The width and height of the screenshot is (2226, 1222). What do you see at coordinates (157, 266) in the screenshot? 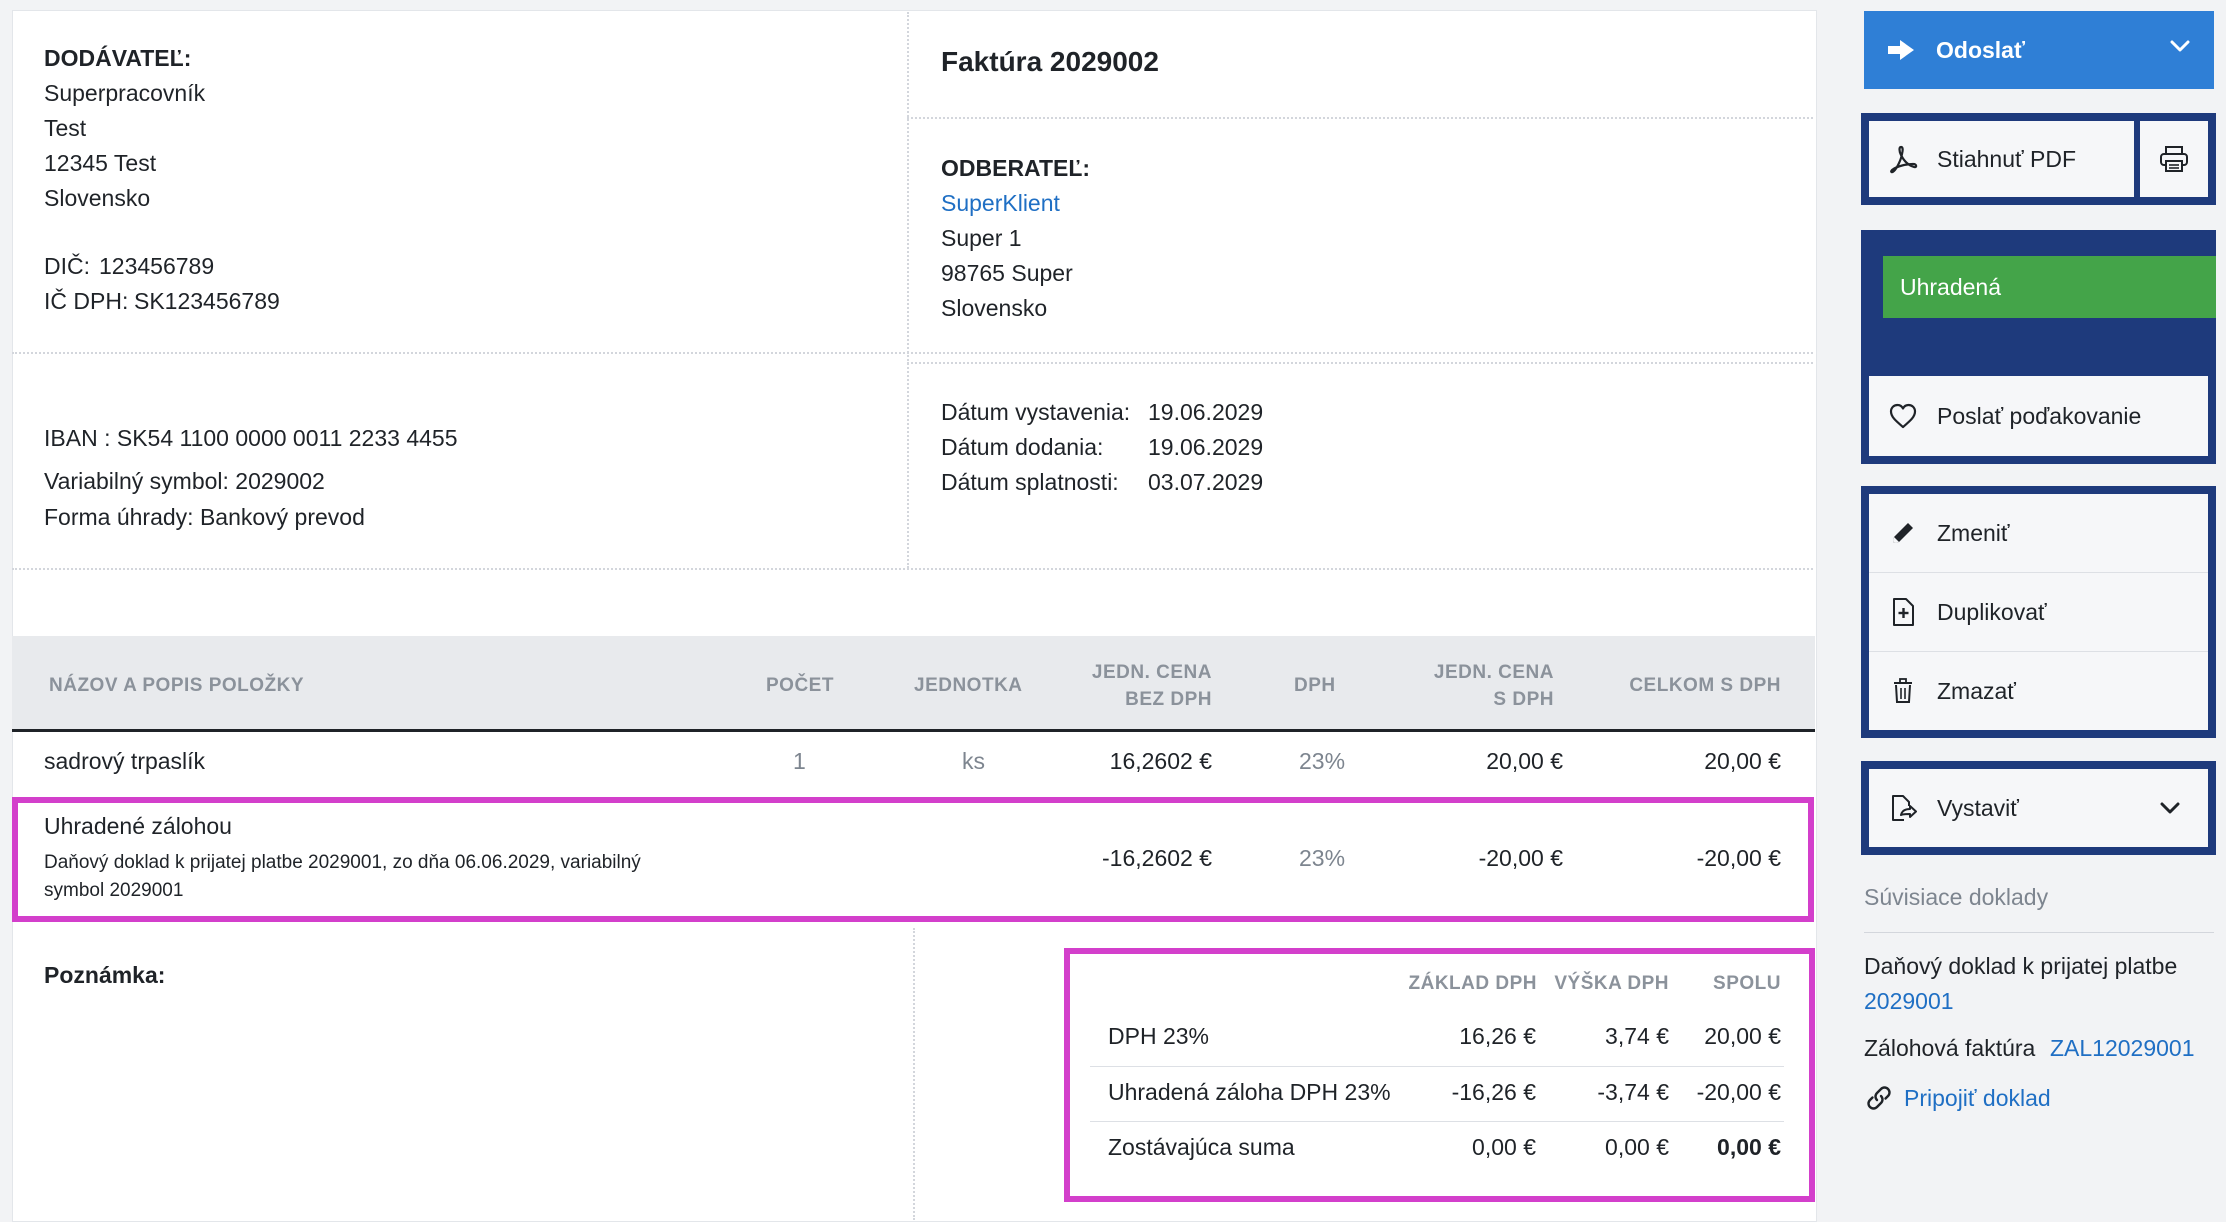
I see `supplier-dic: 123456789` at bounding box center [157, 266].